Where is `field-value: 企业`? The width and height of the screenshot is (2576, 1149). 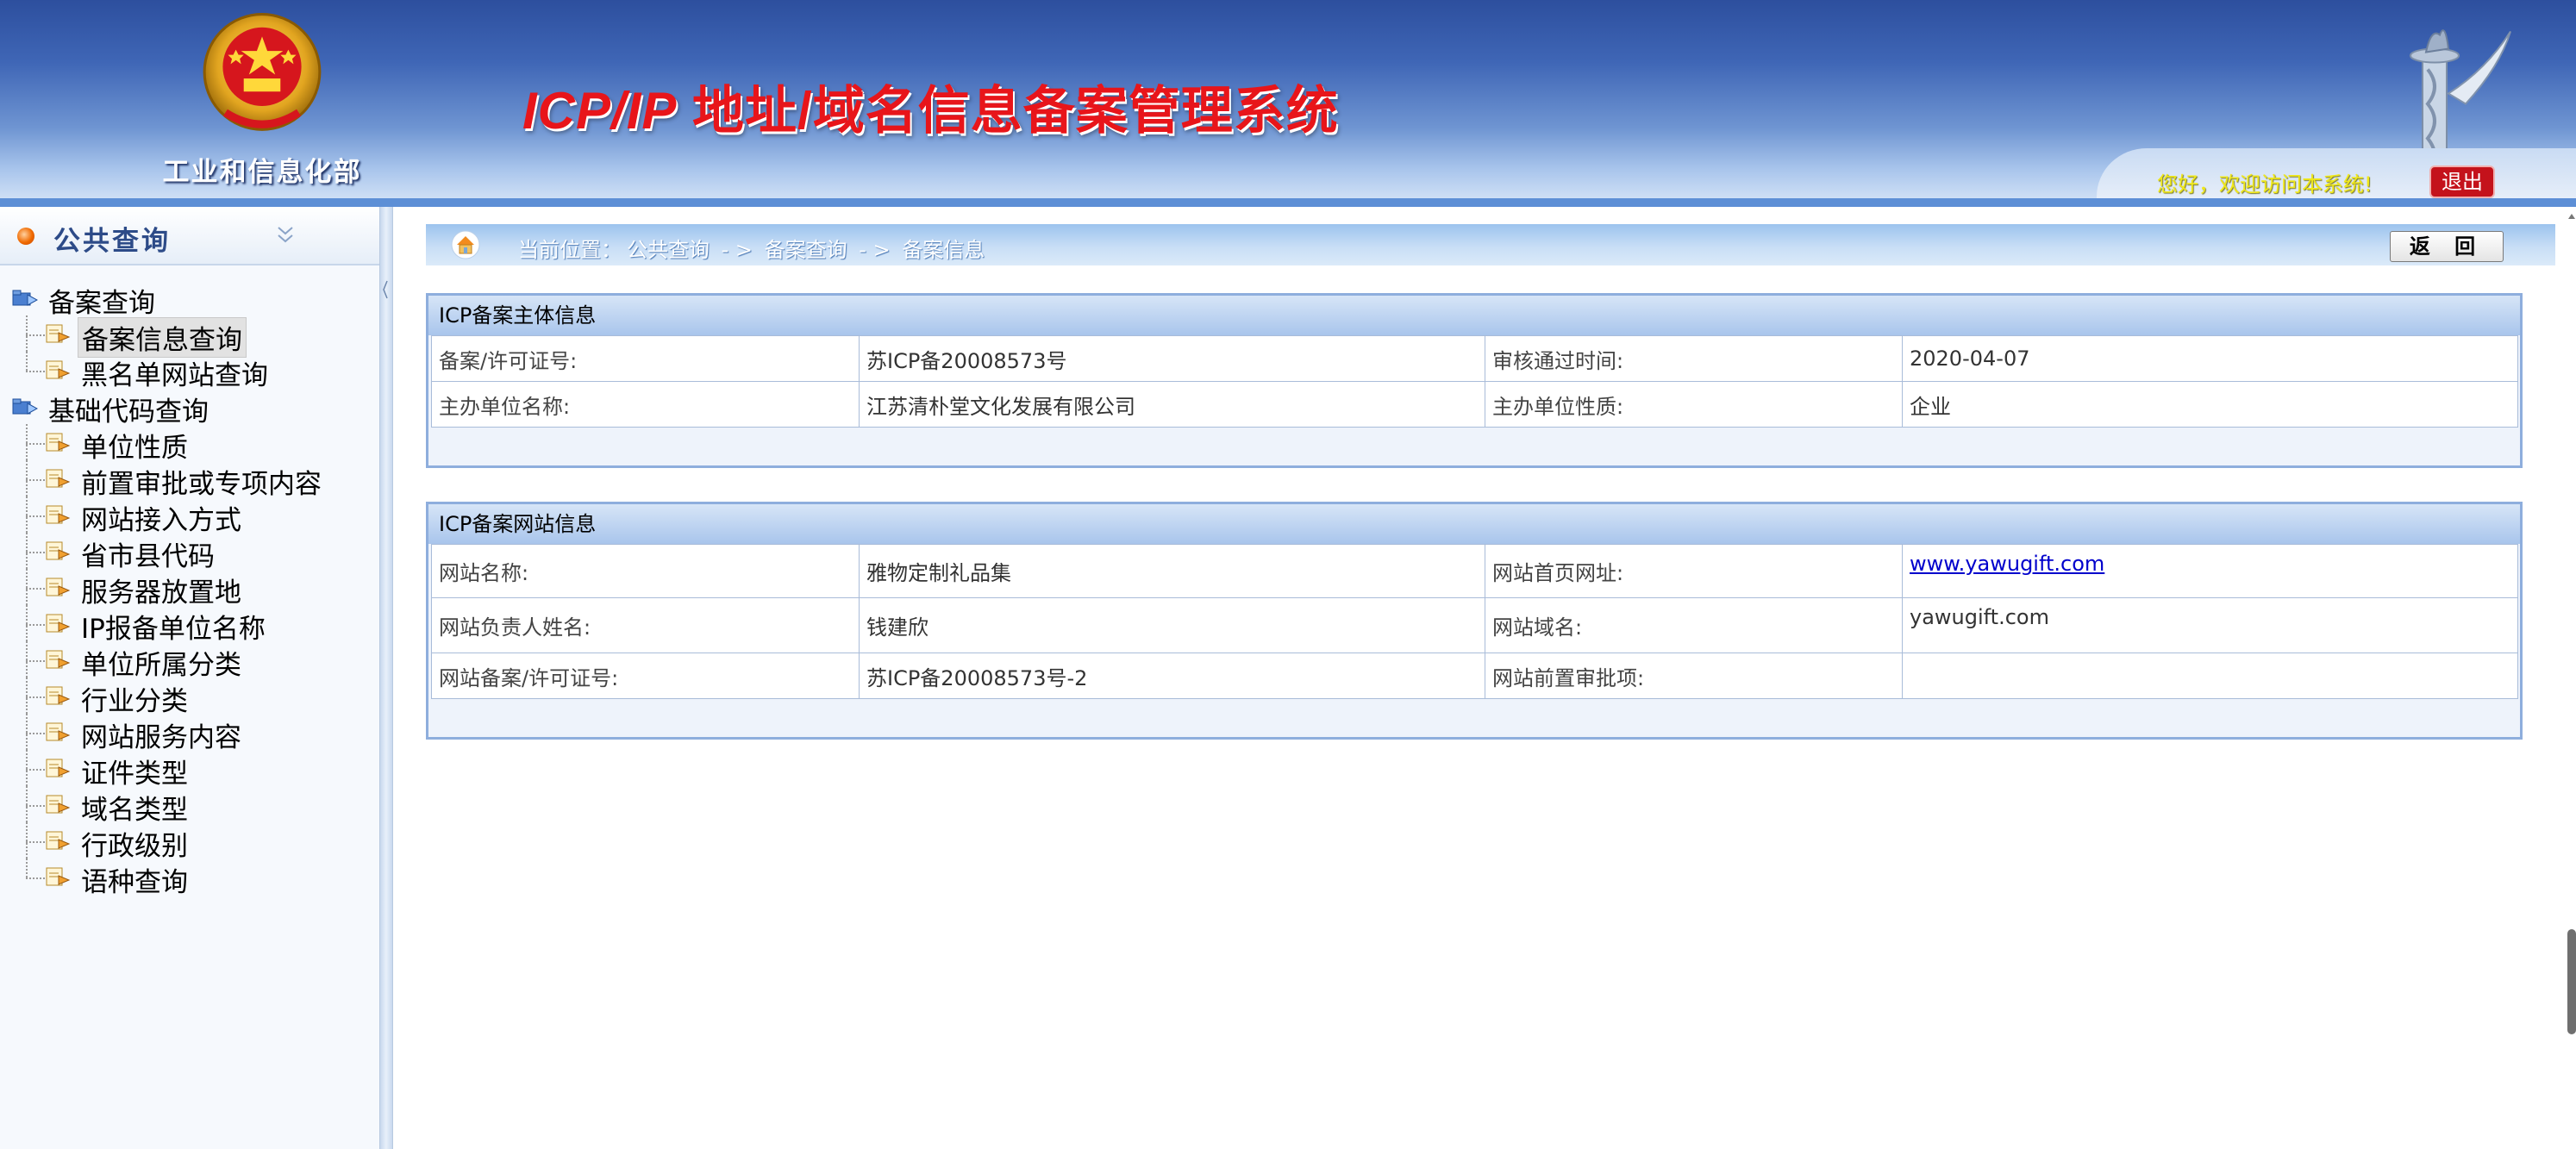
field-value: 企业 is located at coordinates (2210, 404).